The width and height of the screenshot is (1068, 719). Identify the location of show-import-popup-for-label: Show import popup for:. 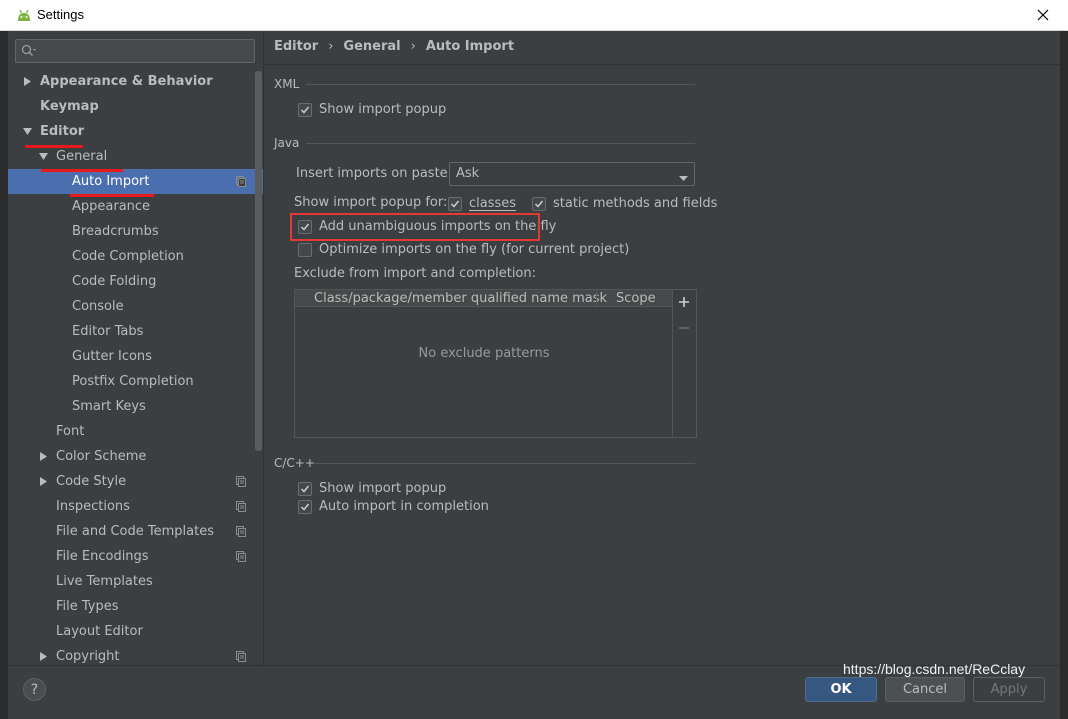
(371, 202).